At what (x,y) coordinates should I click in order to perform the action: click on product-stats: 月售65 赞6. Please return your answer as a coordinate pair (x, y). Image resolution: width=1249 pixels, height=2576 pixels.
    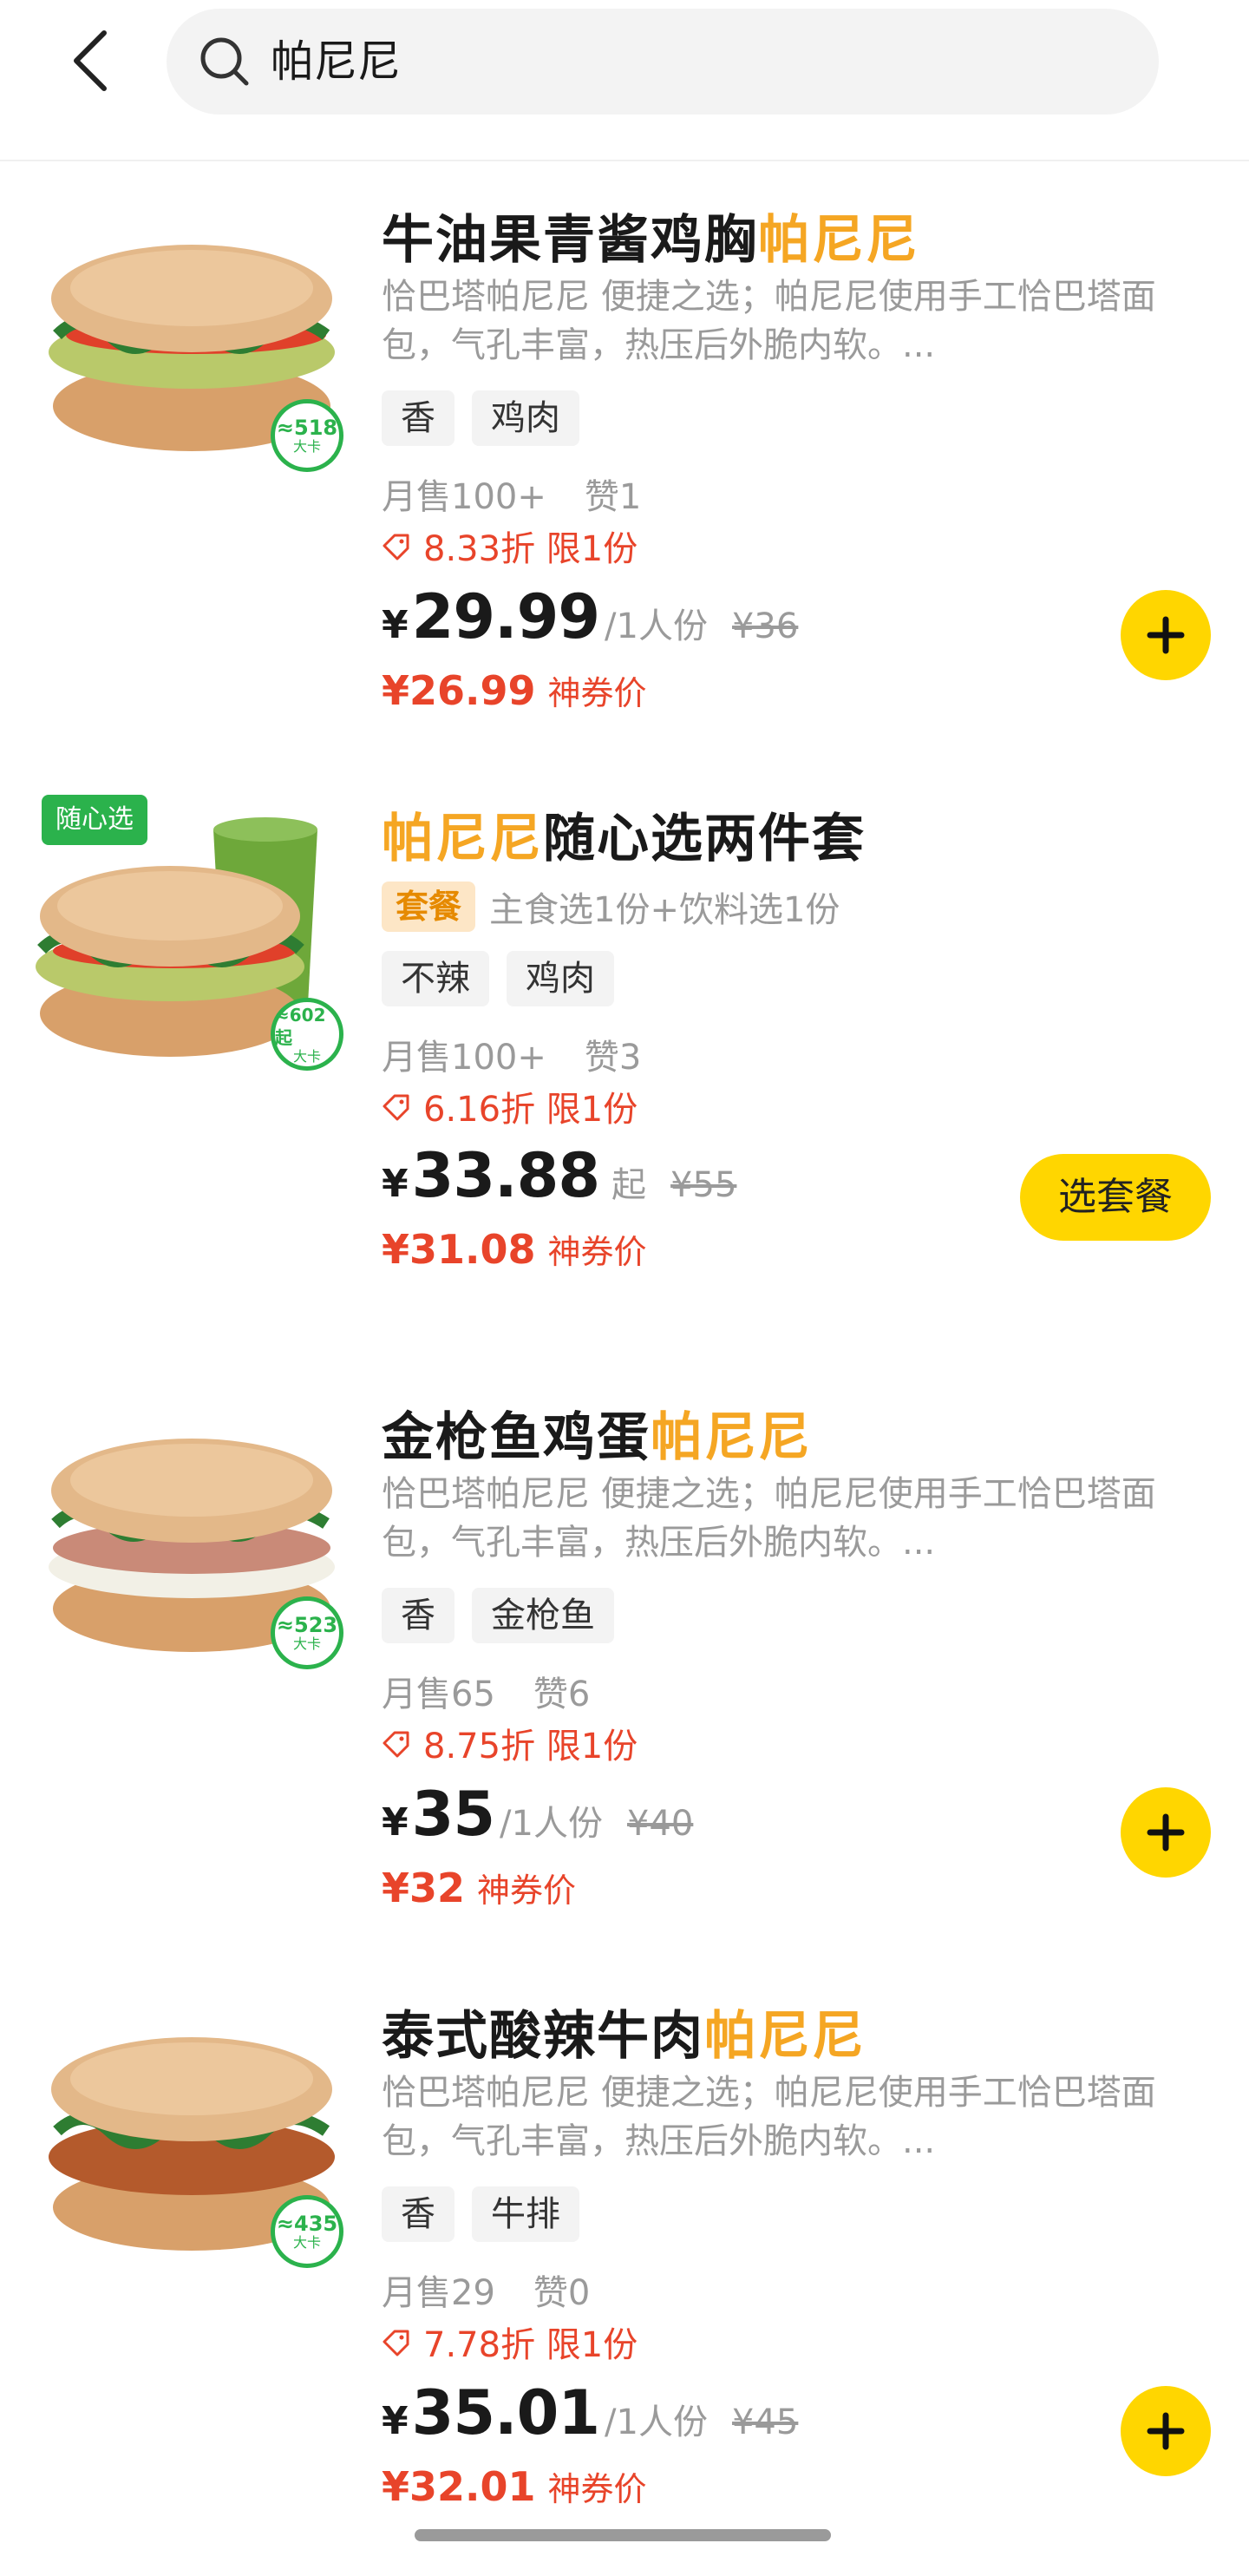
    Looking at the image, I should click on (486, 1691).